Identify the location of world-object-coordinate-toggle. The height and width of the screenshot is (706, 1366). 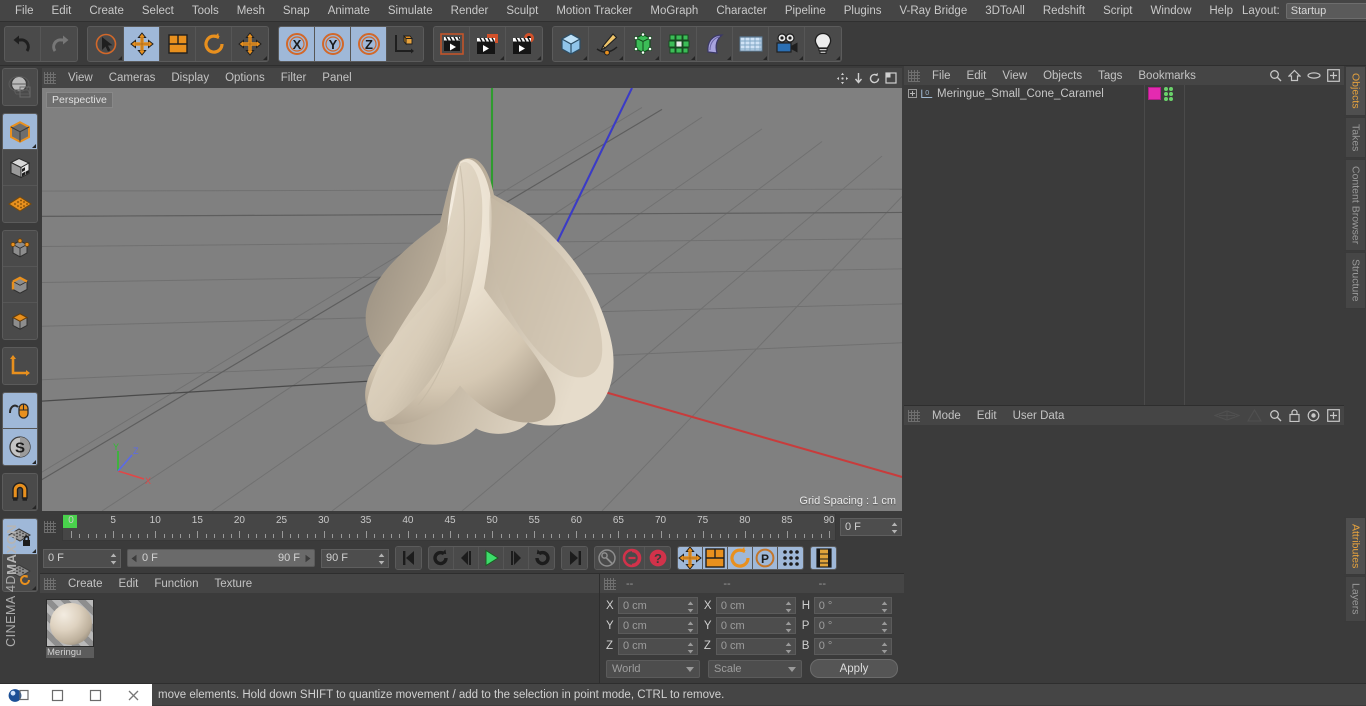
(405, 43).